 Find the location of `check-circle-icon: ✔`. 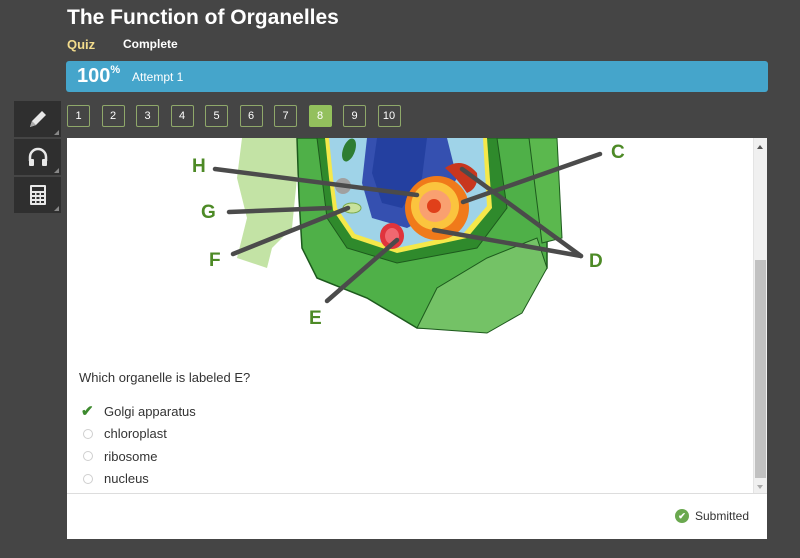

check-circle-icon: ✔ is located at coordinates (681, 516).